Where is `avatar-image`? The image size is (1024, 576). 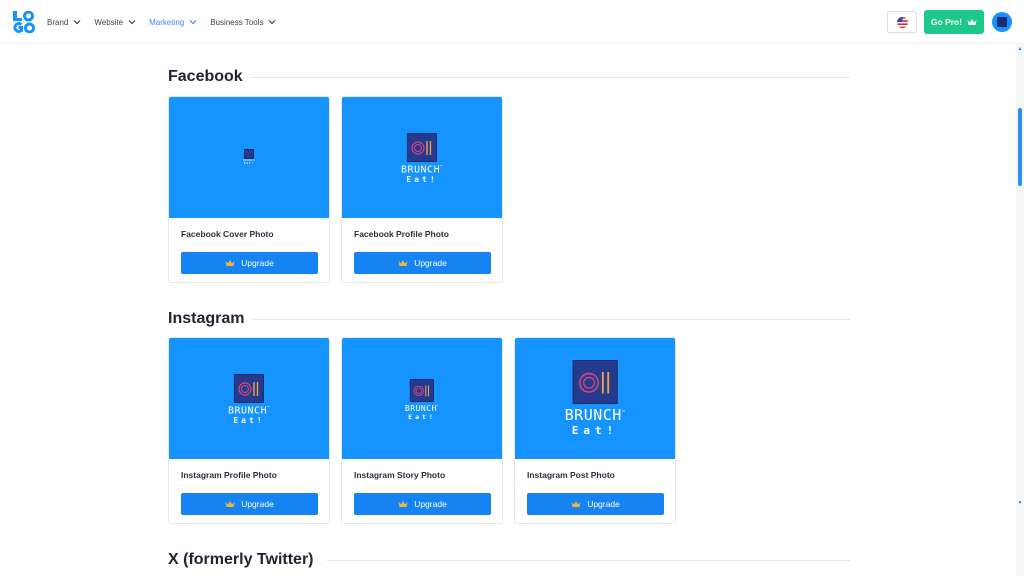
avatar-image is located at coordinates (1002, 22).